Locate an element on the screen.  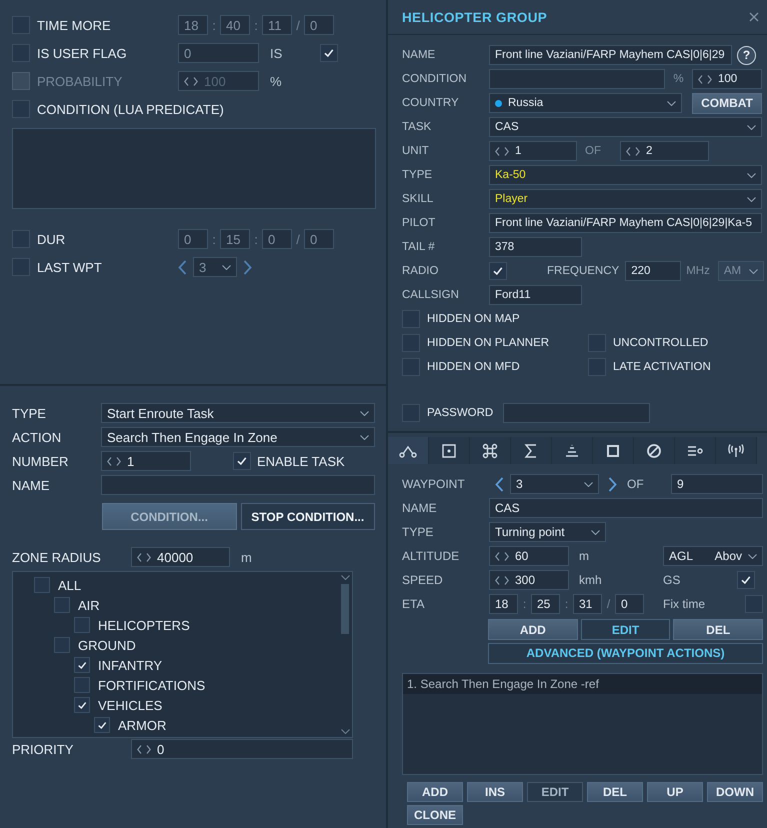
time-field: 15 is located at coordinates (235, 239).